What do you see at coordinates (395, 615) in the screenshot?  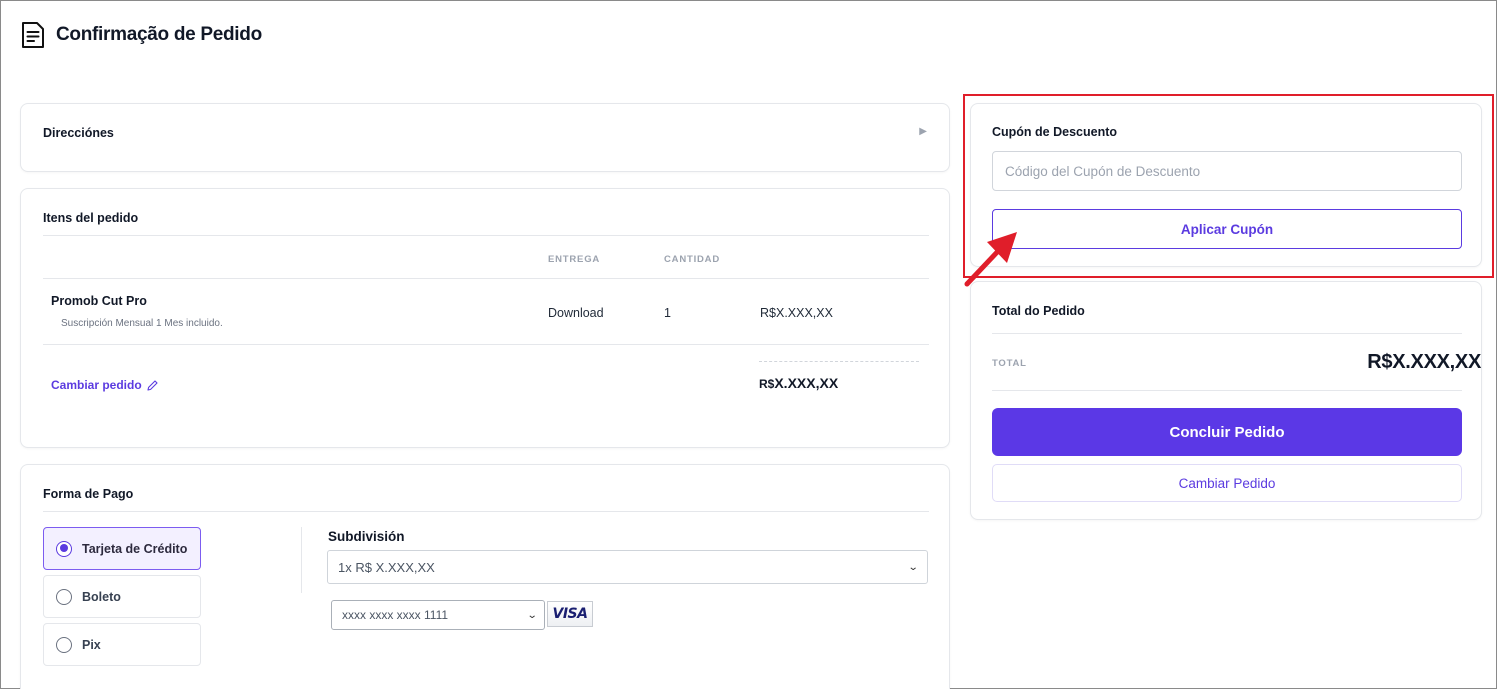 I see `saved-card-value: xxxx xxxx xxxx 1111` at bounding box center [395, 615].